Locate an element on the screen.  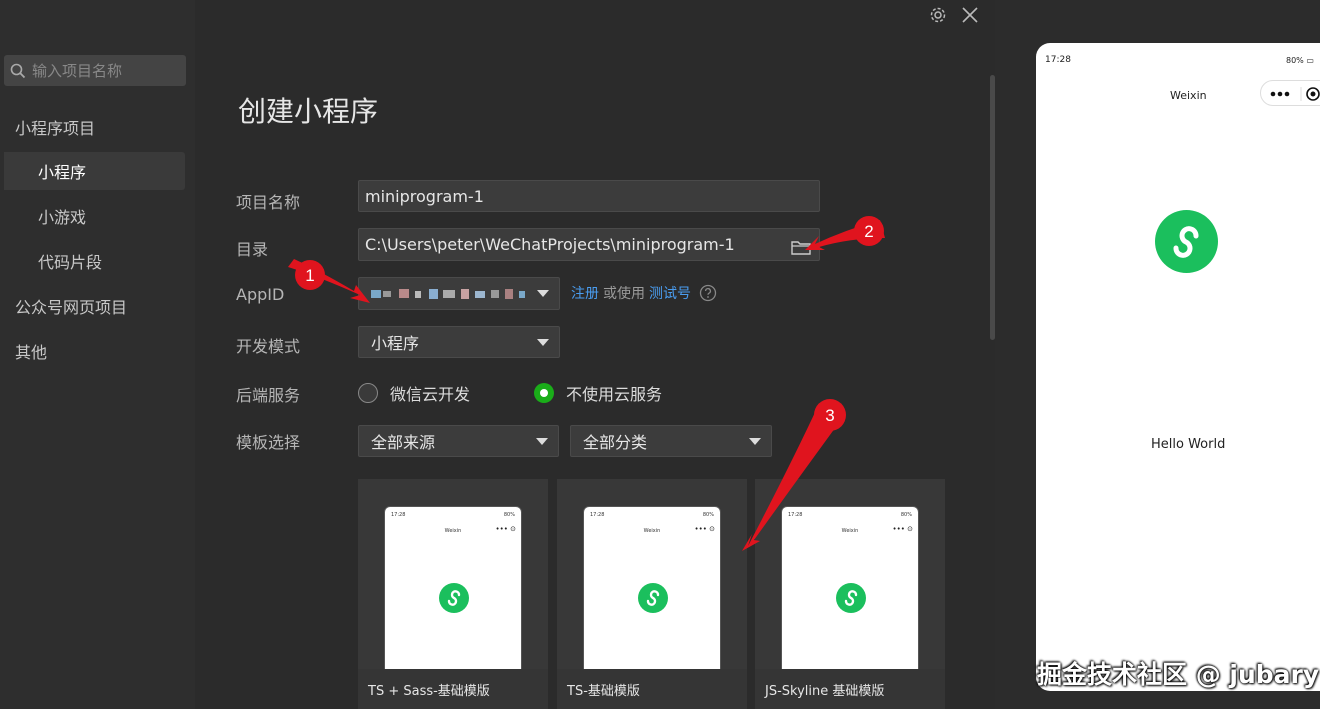
test-account-link: 测试号 is located at coordinates (670, 293).